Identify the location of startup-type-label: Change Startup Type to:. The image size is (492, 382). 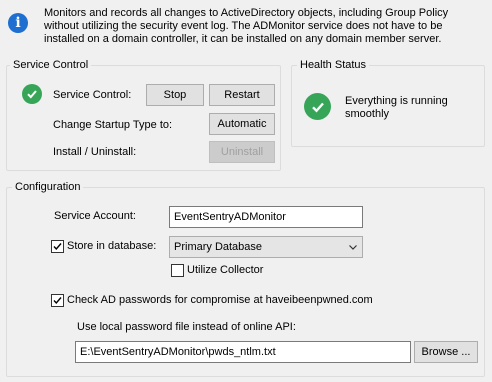
(113, 125).